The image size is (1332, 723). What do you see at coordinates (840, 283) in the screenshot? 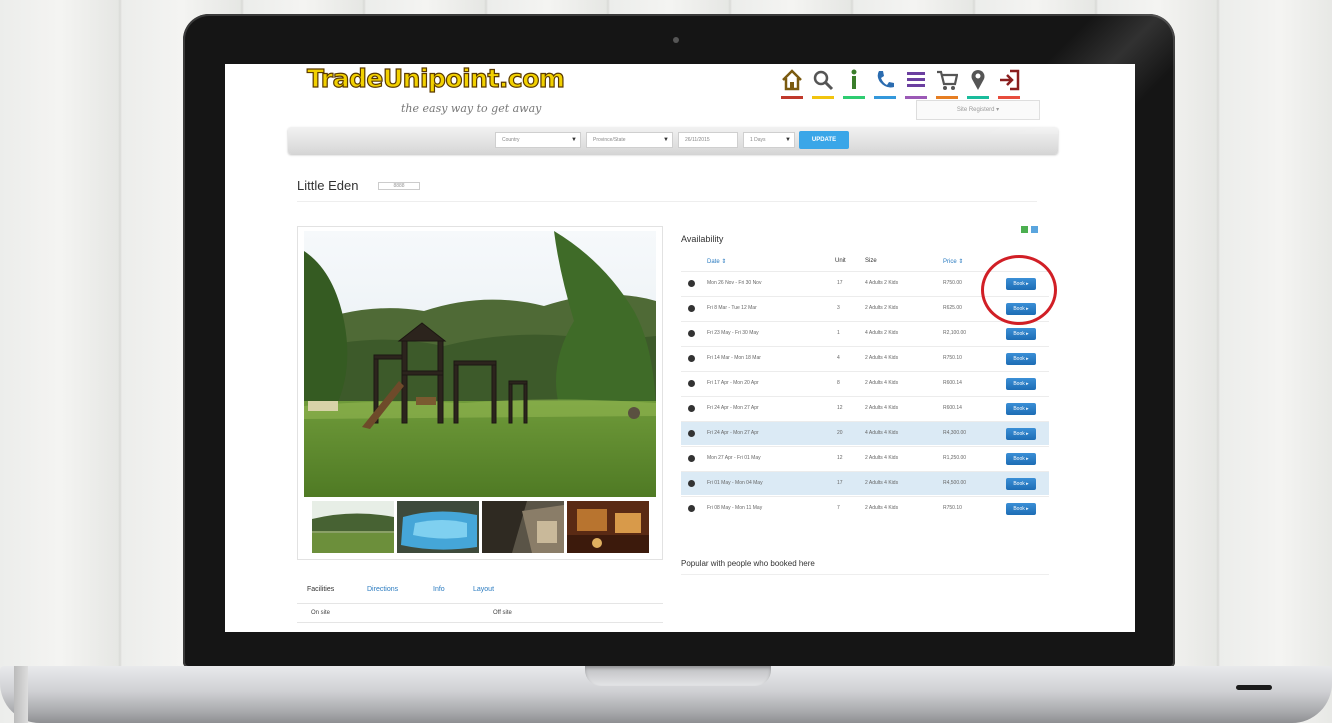
I see `row-unit: 17` at bounding box center [840, 283].